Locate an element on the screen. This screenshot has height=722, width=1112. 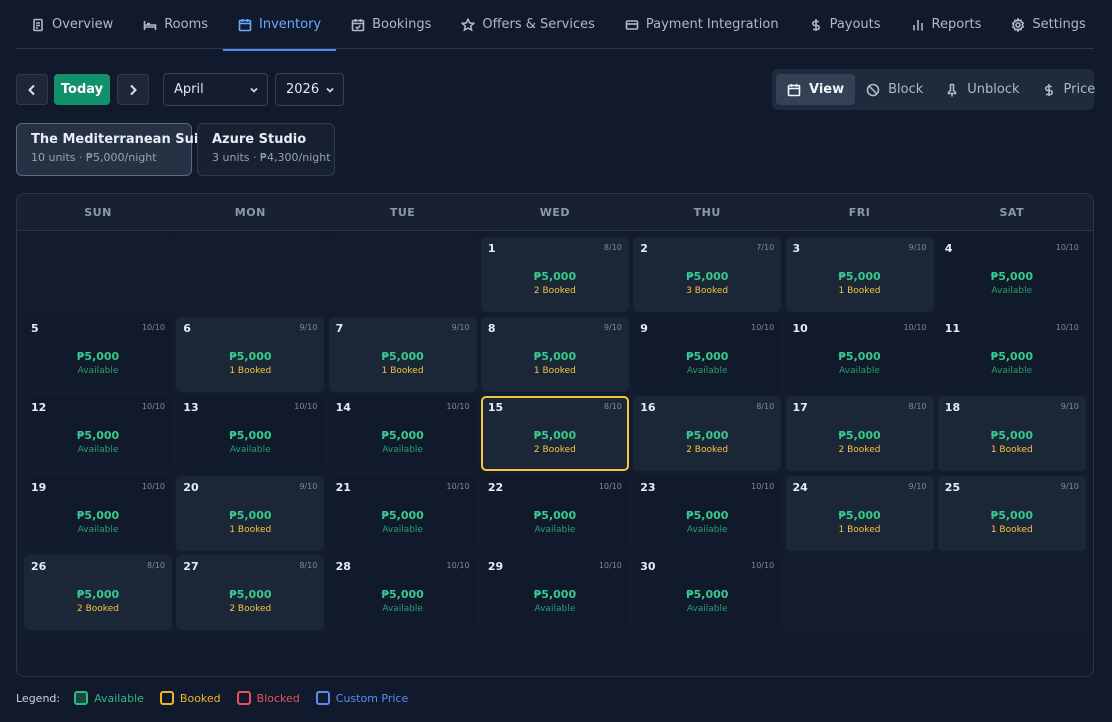
tab-settings: Settings is located at coordinates (1048, 24).